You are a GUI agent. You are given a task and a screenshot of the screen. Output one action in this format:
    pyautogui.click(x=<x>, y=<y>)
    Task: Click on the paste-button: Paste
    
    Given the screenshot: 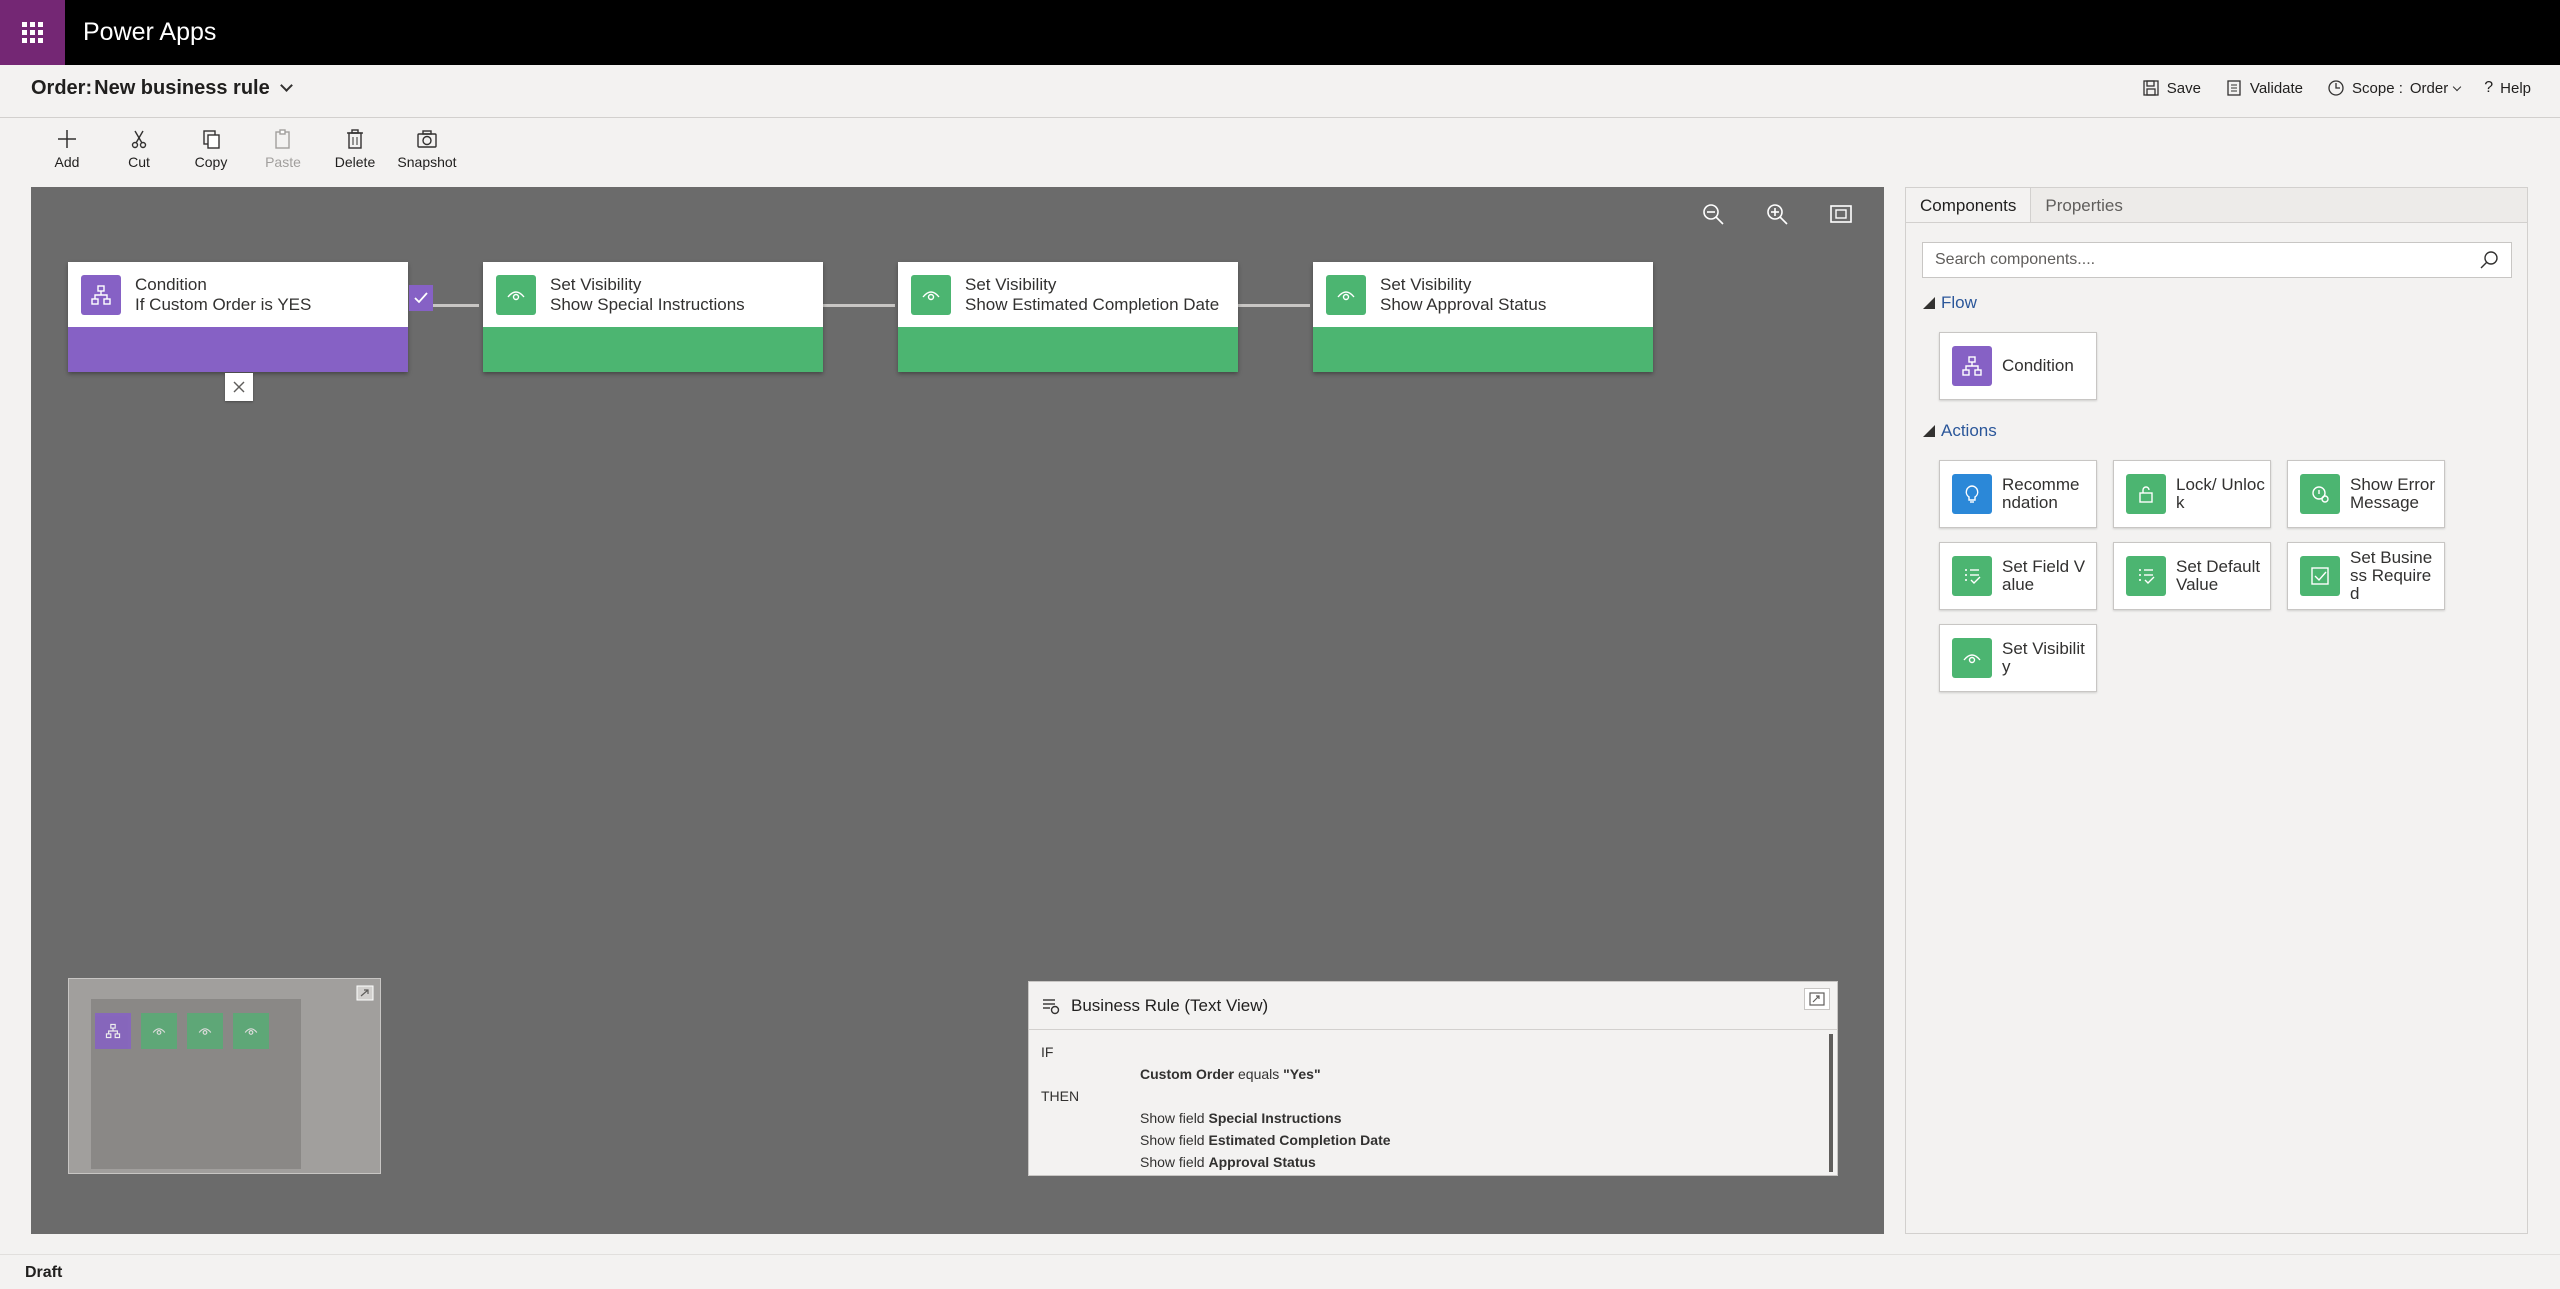 What is the action you would take?
    pyautogui.click(x=283, y=155)
    